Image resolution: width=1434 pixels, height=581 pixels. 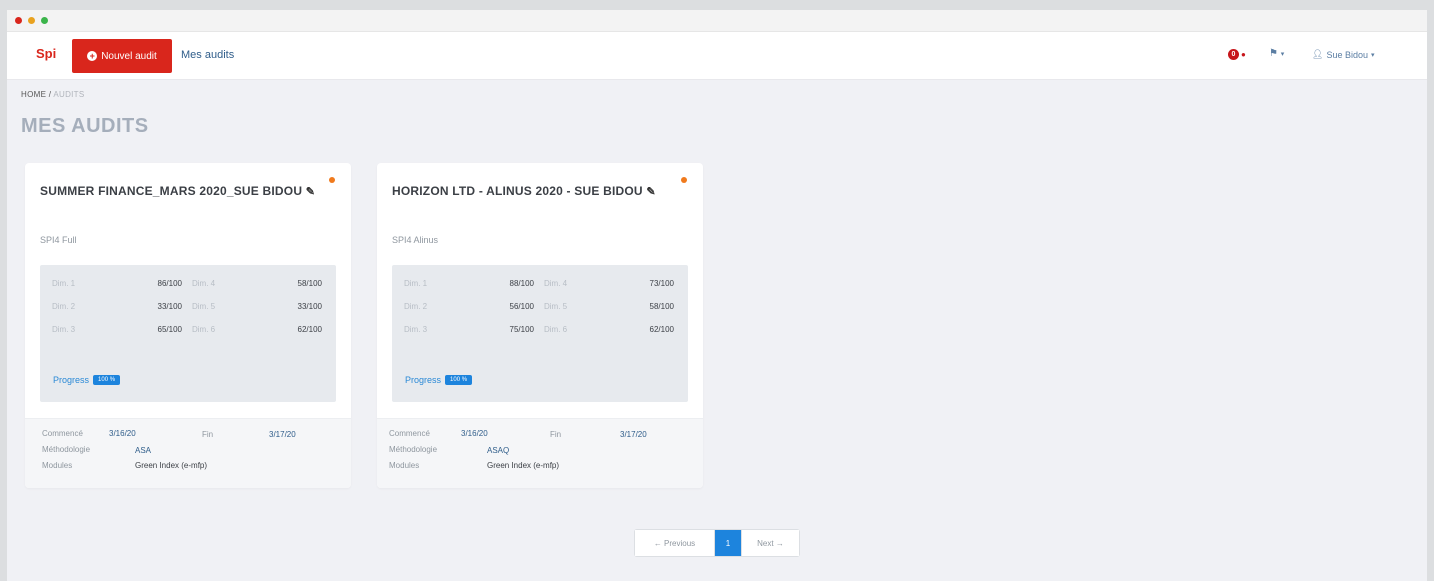 I want to click on methodology-value: ASAQ, so click(x=498, y=450).